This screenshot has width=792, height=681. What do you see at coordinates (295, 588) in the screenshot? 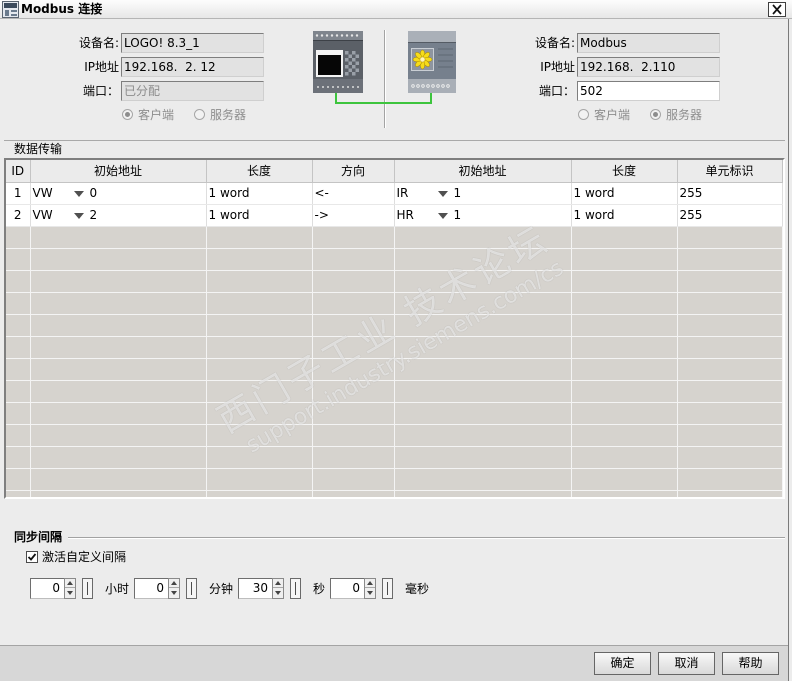
I see `seconds-slider-thumb` at bounding box center [295, 588].